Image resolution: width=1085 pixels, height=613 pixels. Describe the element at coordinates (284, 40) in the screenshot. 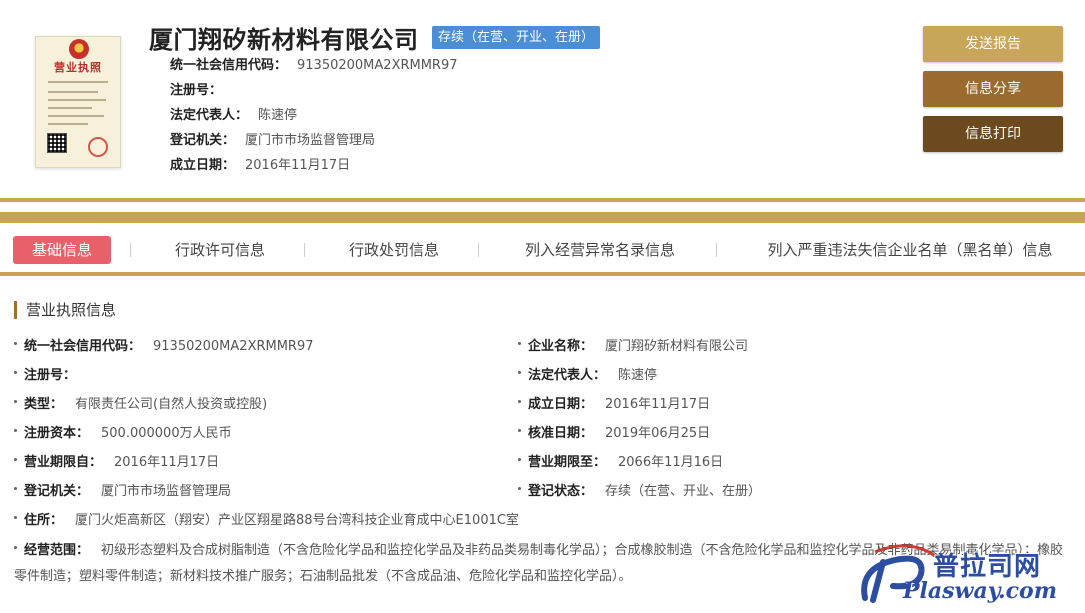

I see `company-name: 厦门翔矽新材料有限公司` at that location.